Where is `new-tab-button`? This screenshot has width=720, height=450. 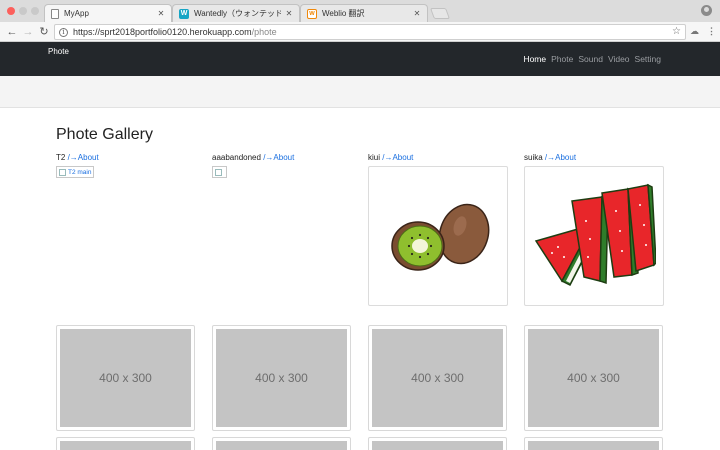 new-tab-button is located at coordinates (440, 13).